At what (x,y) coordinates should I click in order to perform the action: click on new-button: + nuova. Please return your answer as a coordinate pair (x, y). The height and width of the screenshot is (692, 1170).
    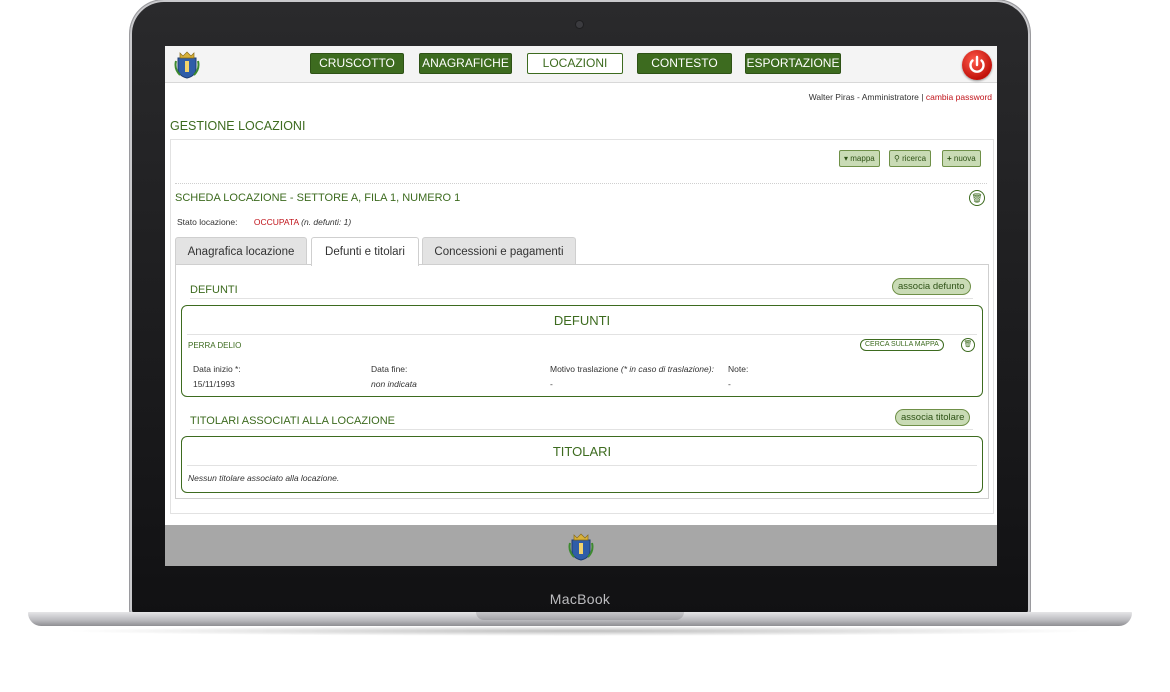
    Looking at the image, I should click on (961, 158).